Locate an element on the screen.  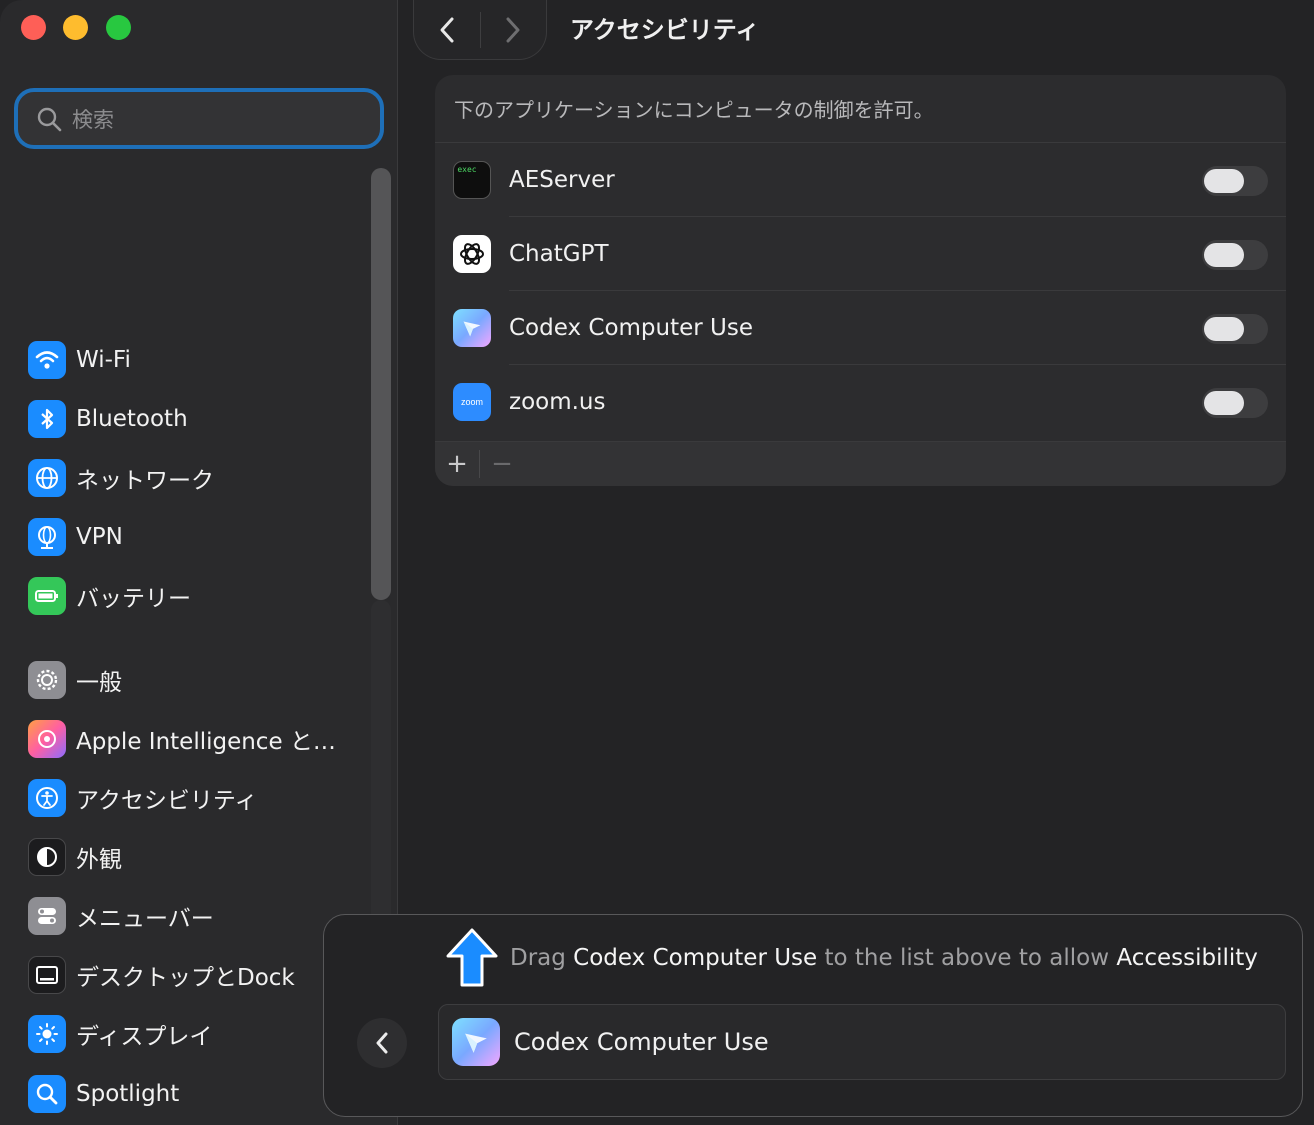
battery-icon is located at coordinates (47, 596).